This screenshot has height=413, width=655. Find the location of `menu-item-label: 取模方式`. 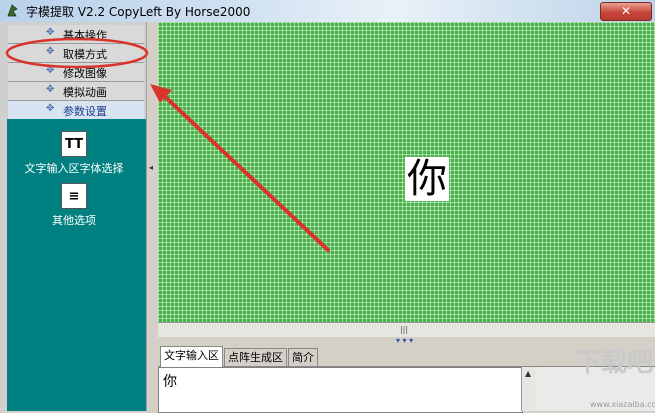

menu-item-label: 取模方式 is located at coordinates (85, 54).